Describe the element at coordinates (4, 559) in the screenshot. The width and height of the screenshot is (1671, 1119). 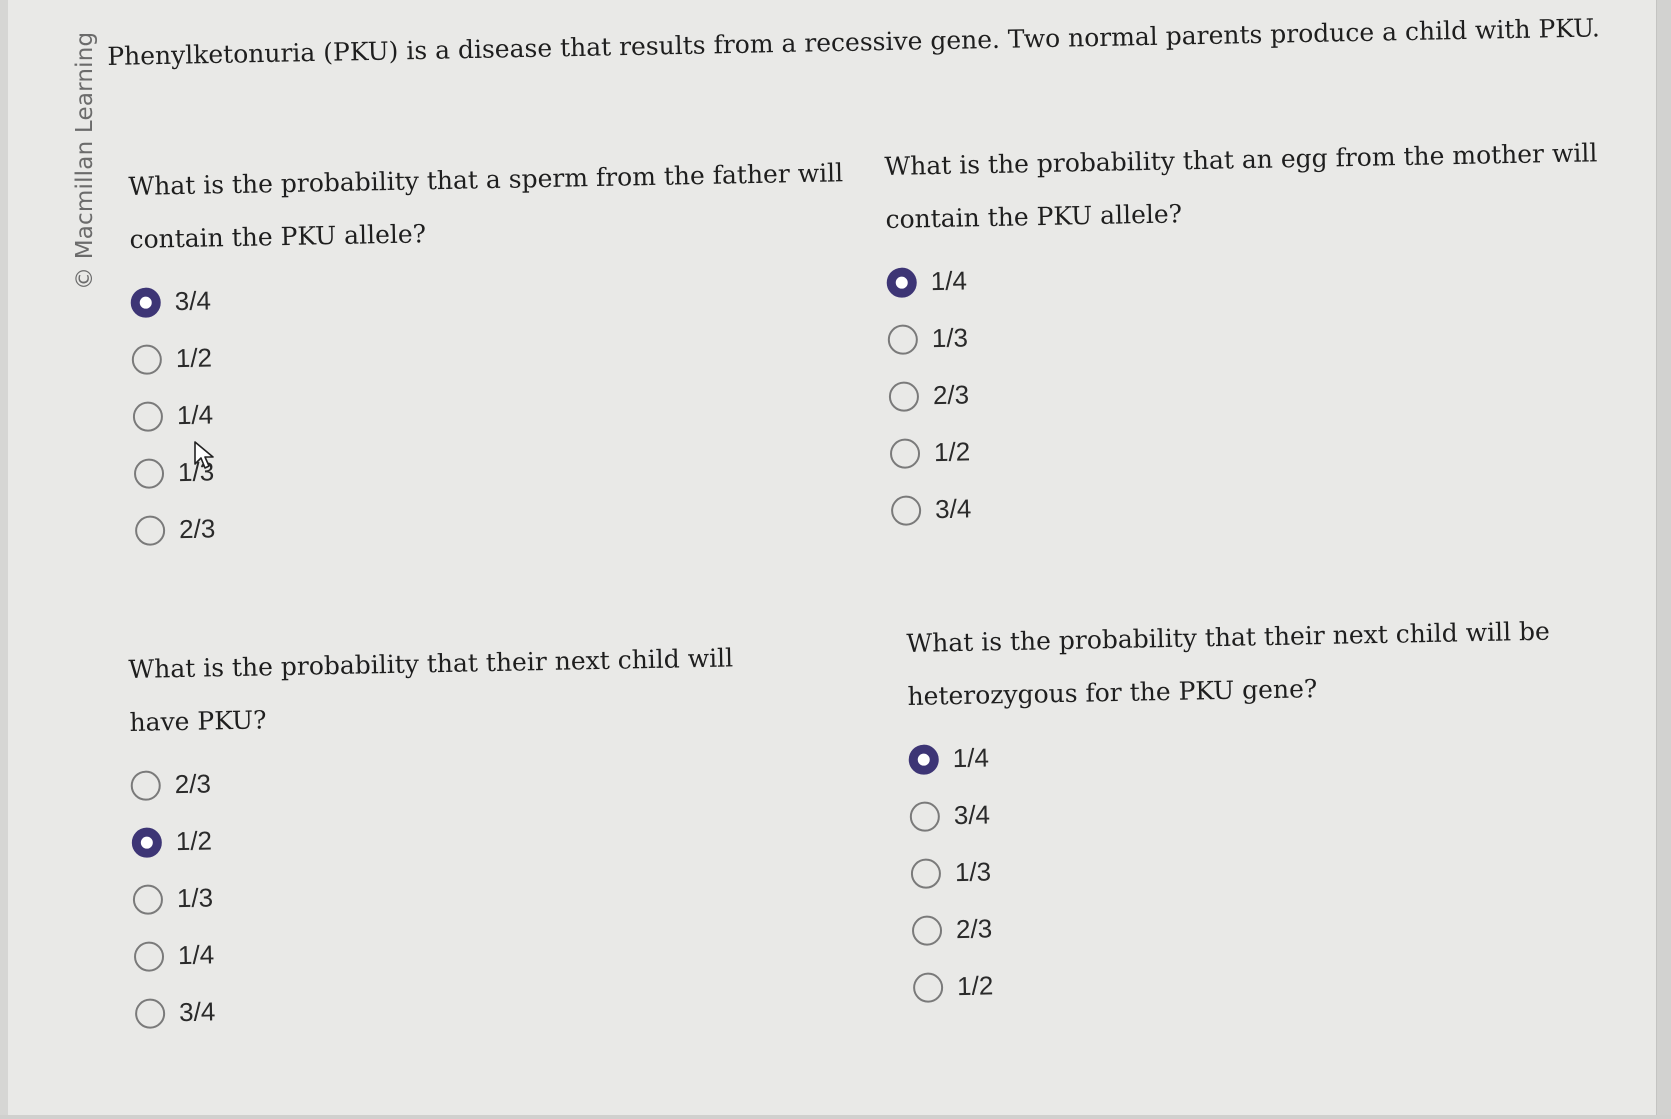
I see `screen-left-edge` at that location.